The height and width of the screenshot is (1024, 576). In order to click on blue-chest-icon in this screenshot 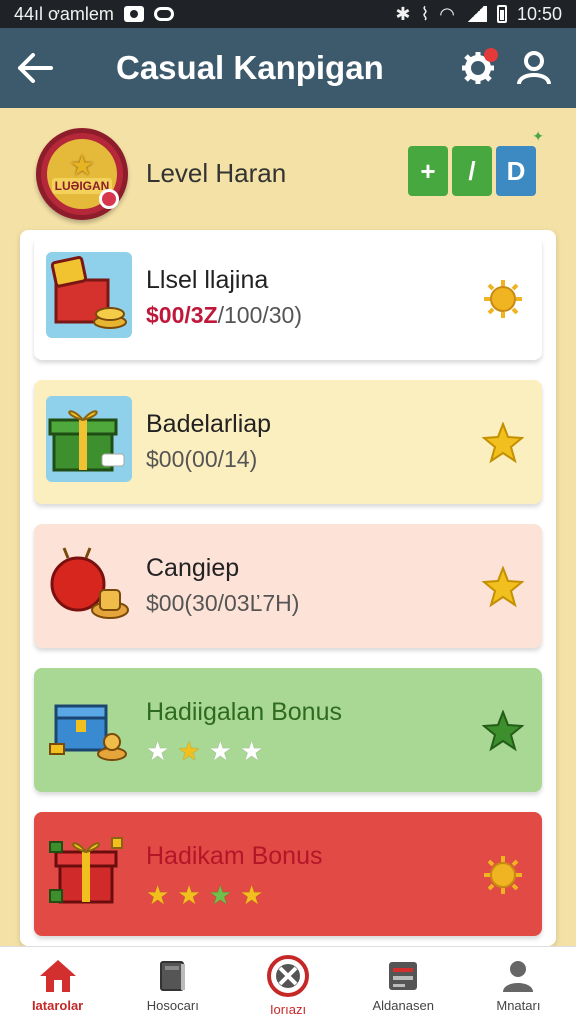, I will do `click(89, 727)`.